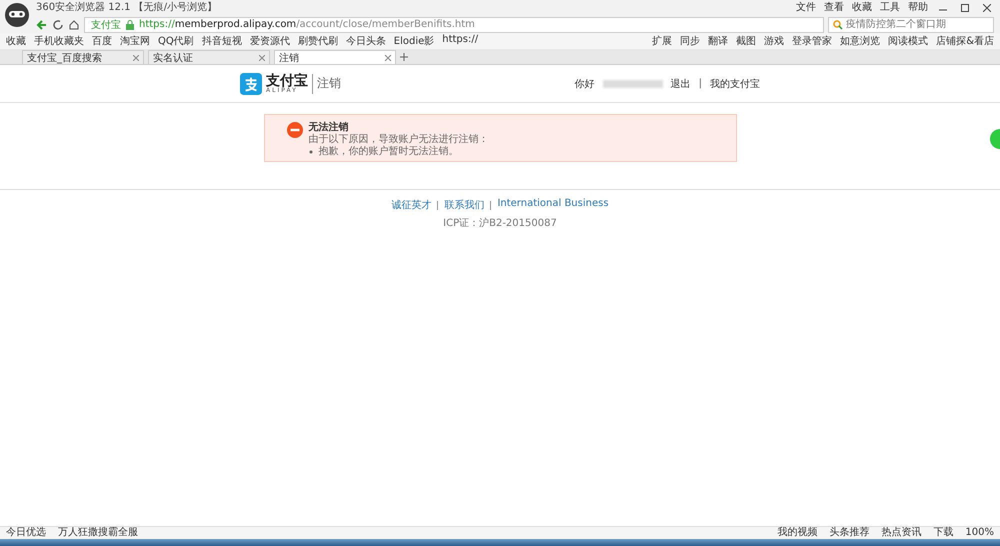 The image size is (1000, 546). I want to click on zoom-level: 100%, so click(979, 533).